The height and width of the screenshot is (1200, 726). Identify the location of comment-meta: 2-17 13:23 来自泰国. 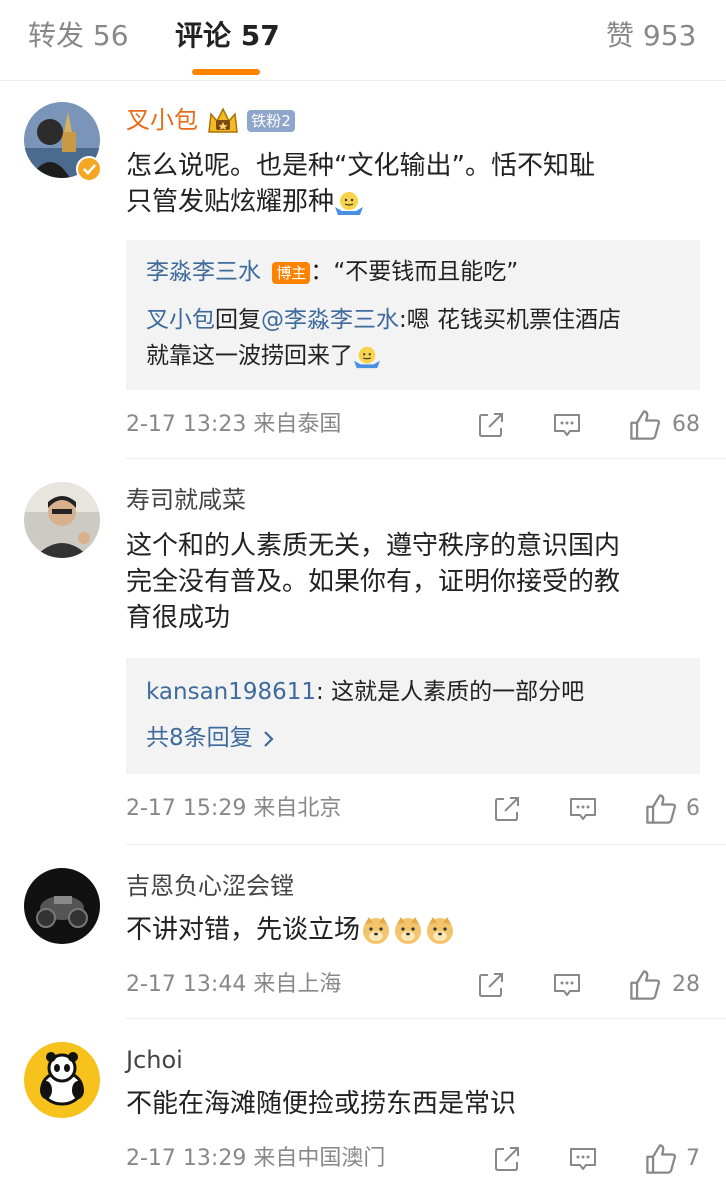
(234, 424).